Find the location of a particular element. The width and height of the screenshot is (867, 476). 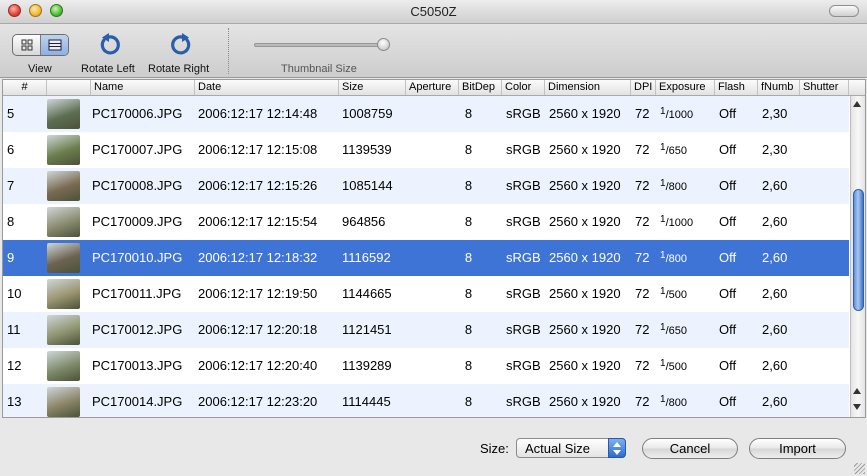

rotate-left-icon is located at coordinates (109, 45).